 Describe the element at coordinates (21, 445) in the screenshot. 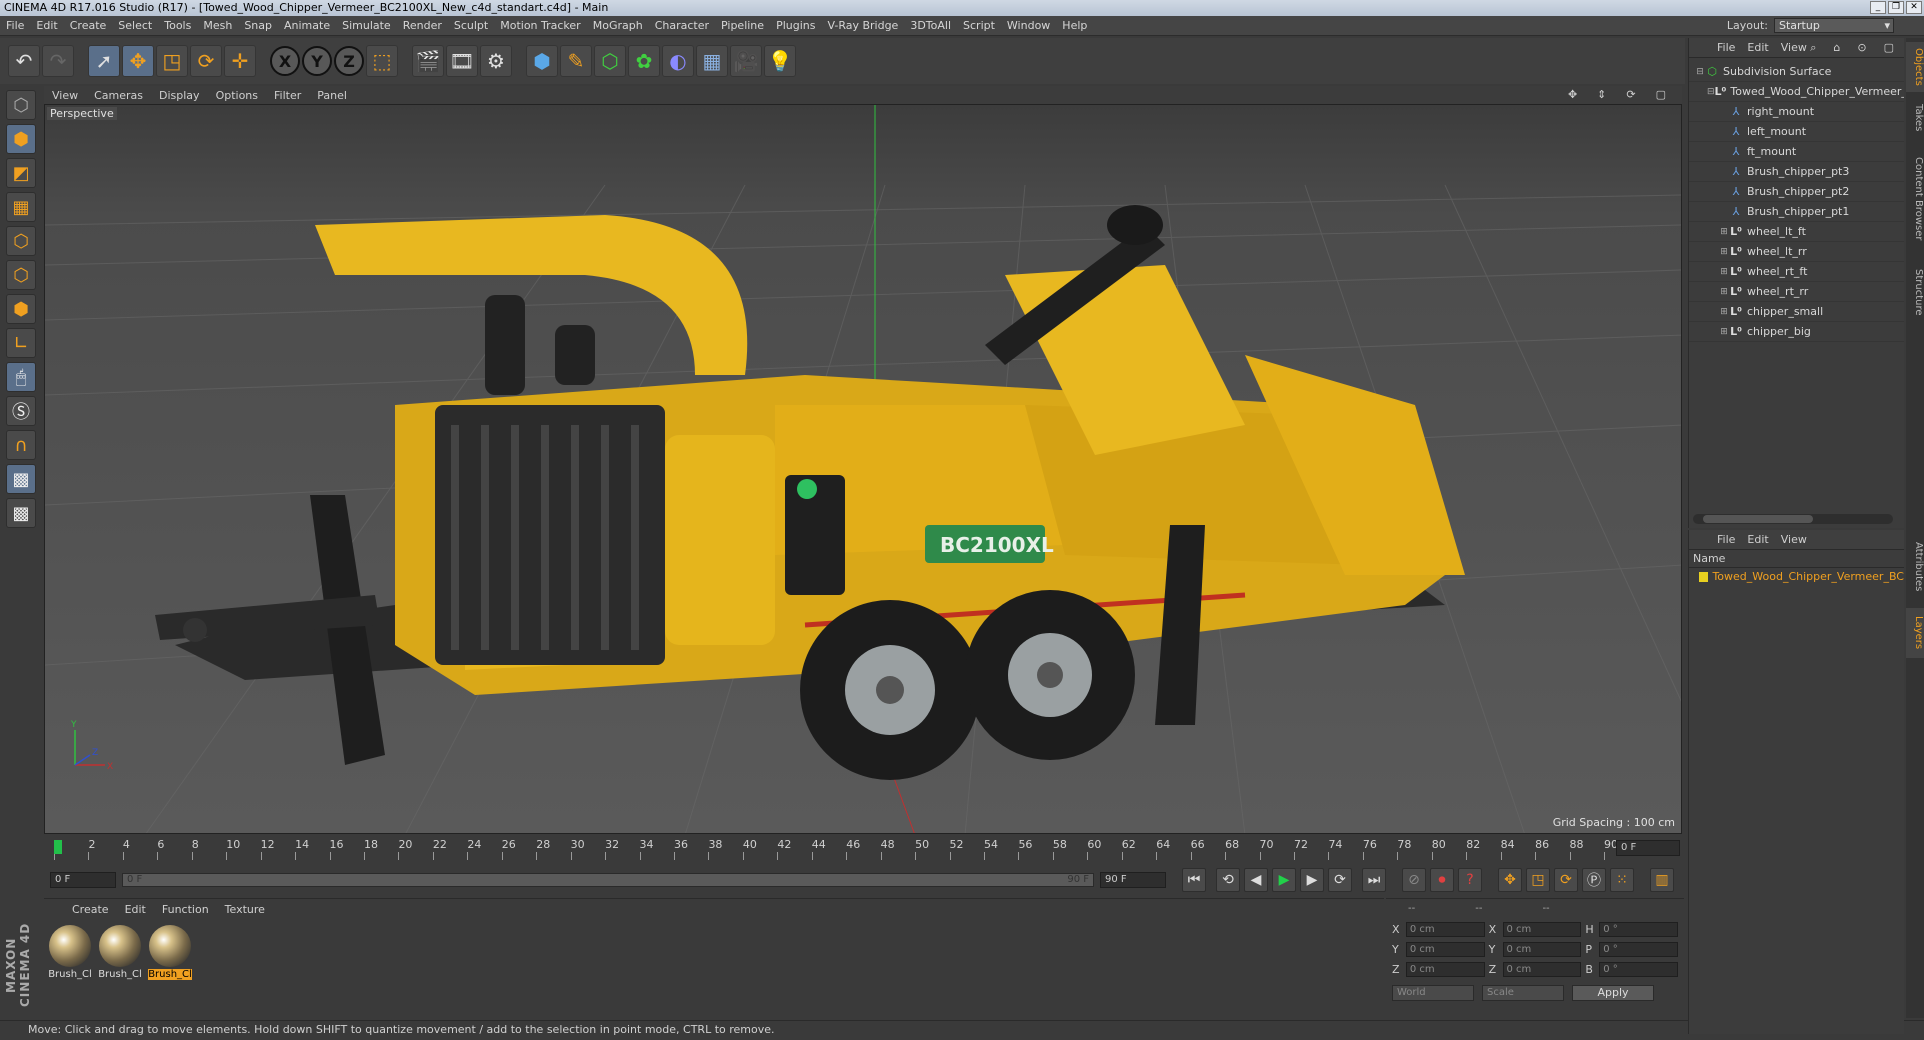

I see `magnet-icon: ∩` at that location.